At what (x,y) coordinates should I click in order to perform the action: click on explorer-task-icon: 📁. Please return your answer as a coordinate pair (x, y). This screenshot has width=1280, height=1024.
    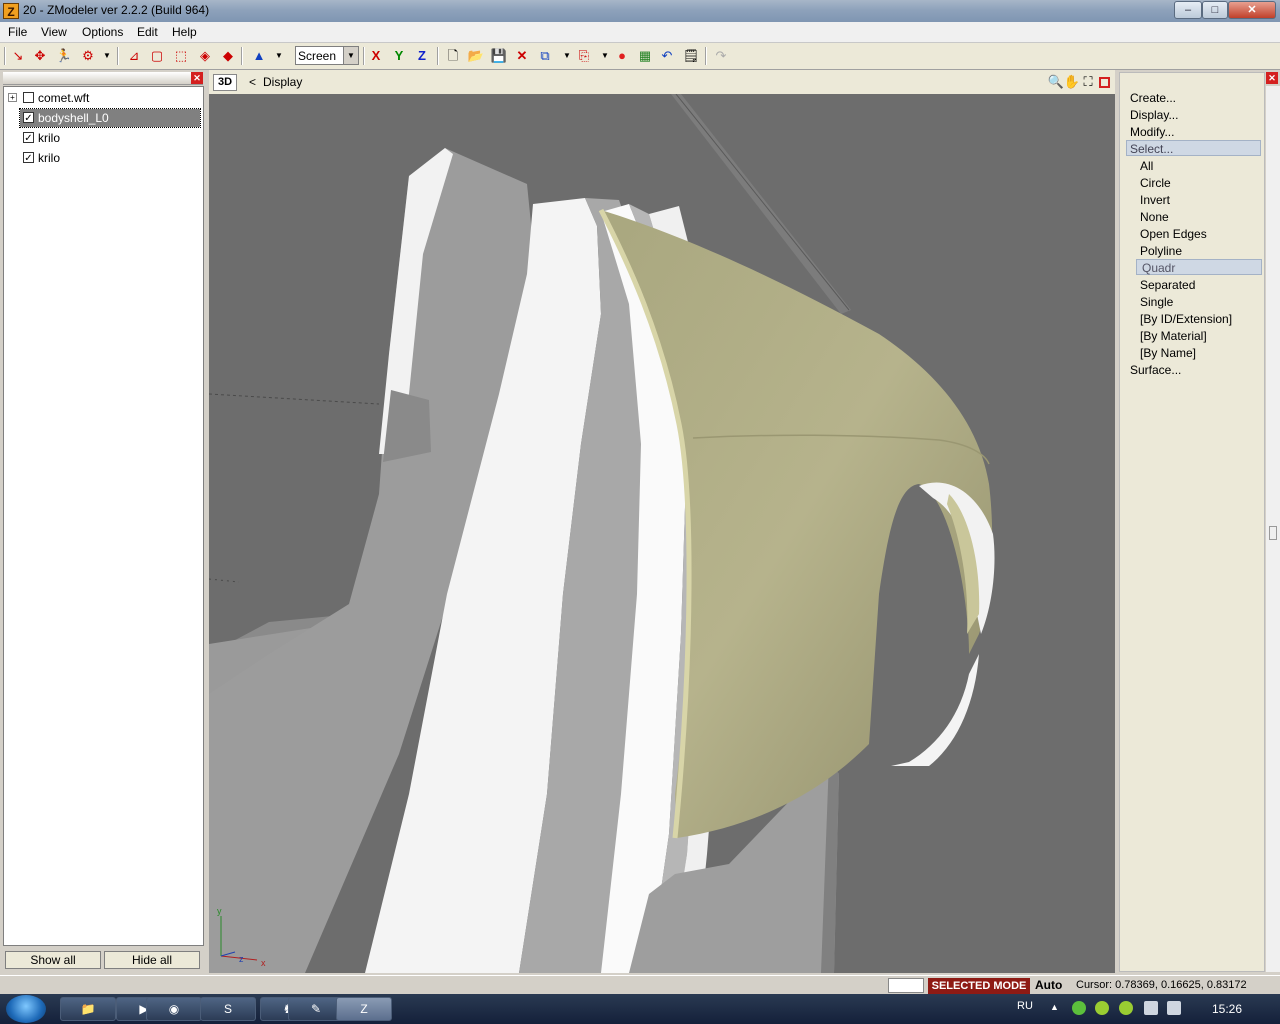
    Looking at the image, I should click on (88, 1009).